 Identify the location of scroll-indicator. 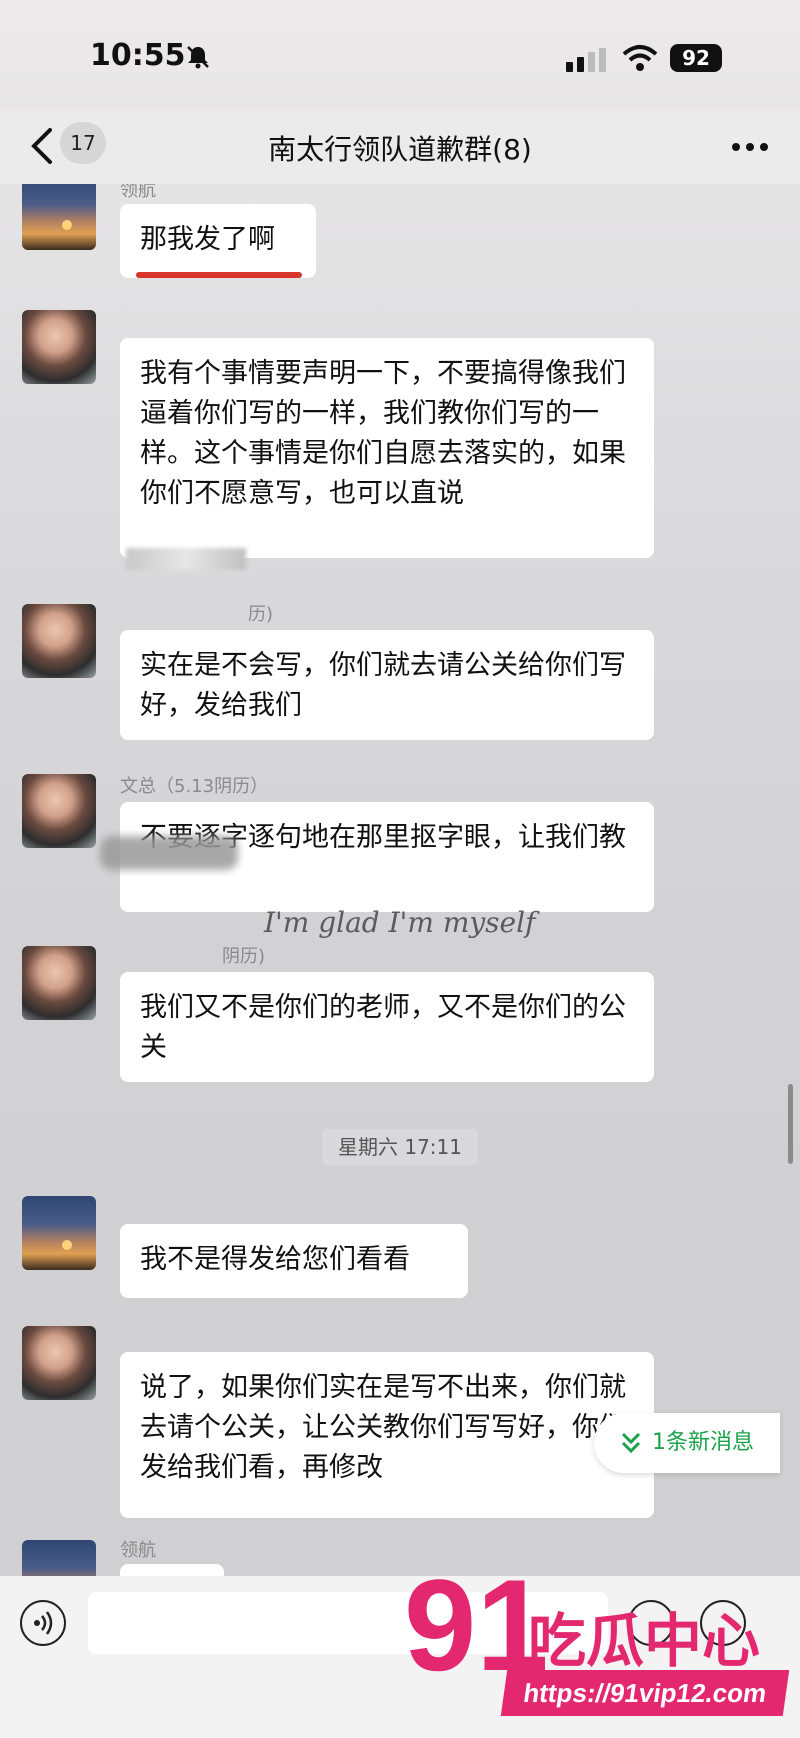
(790, 1124).